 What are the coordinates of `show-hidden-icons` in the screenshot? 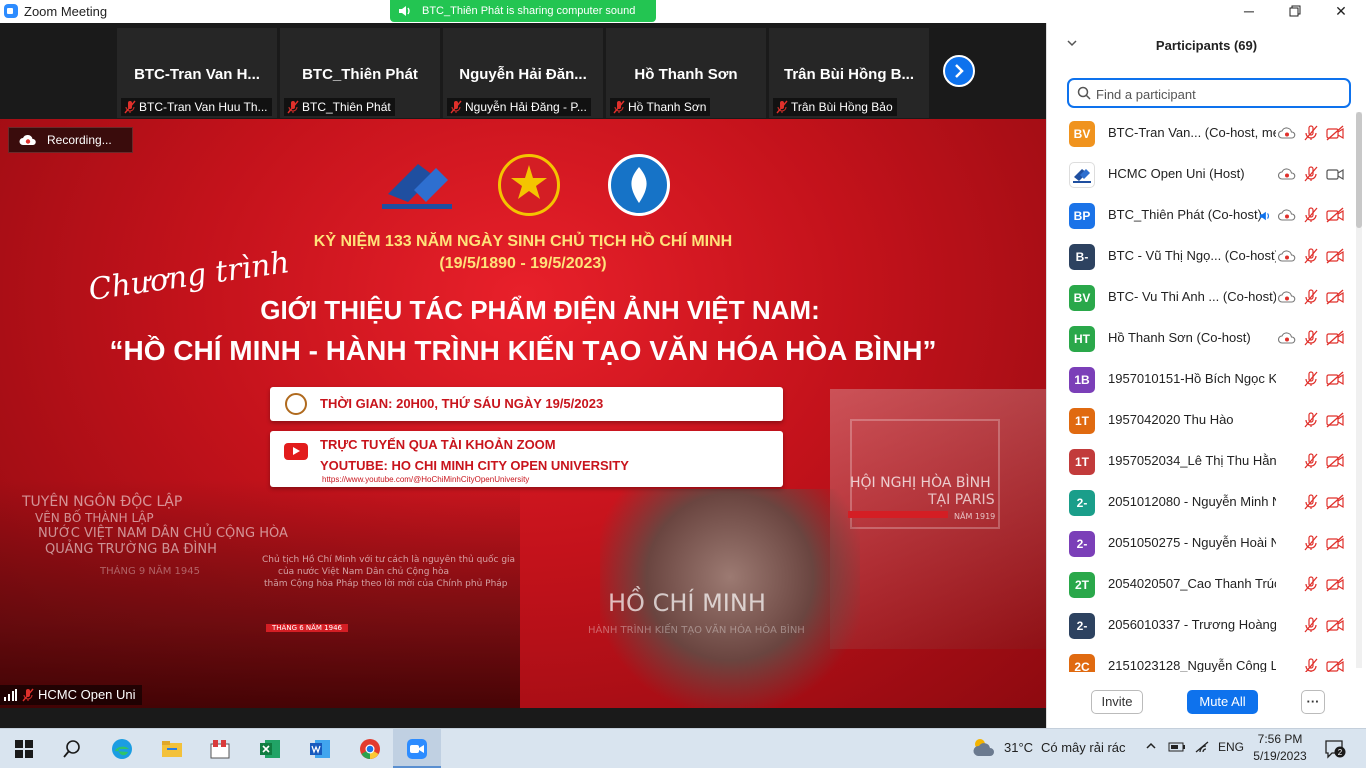 It's located at (1151, 747).